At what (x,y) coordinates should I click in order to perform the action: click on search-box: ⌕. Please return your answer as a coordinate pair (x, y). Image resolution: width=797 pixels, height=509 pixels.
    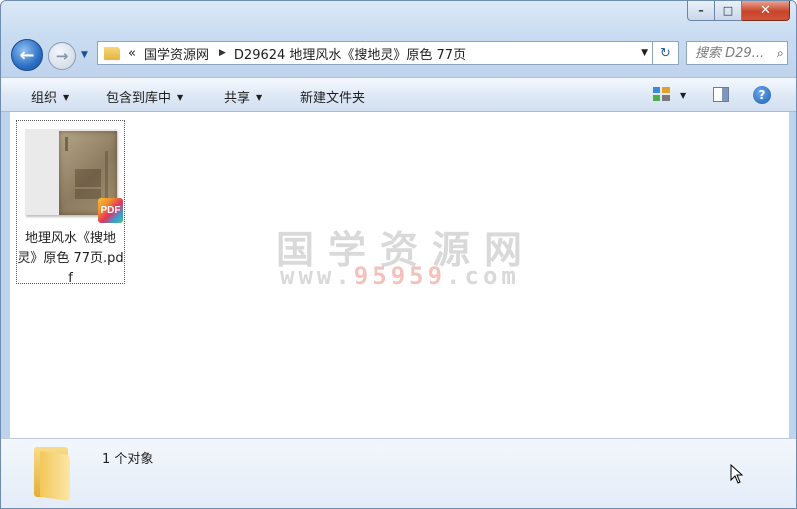
    Looking at the image, I should click on (737, 53).